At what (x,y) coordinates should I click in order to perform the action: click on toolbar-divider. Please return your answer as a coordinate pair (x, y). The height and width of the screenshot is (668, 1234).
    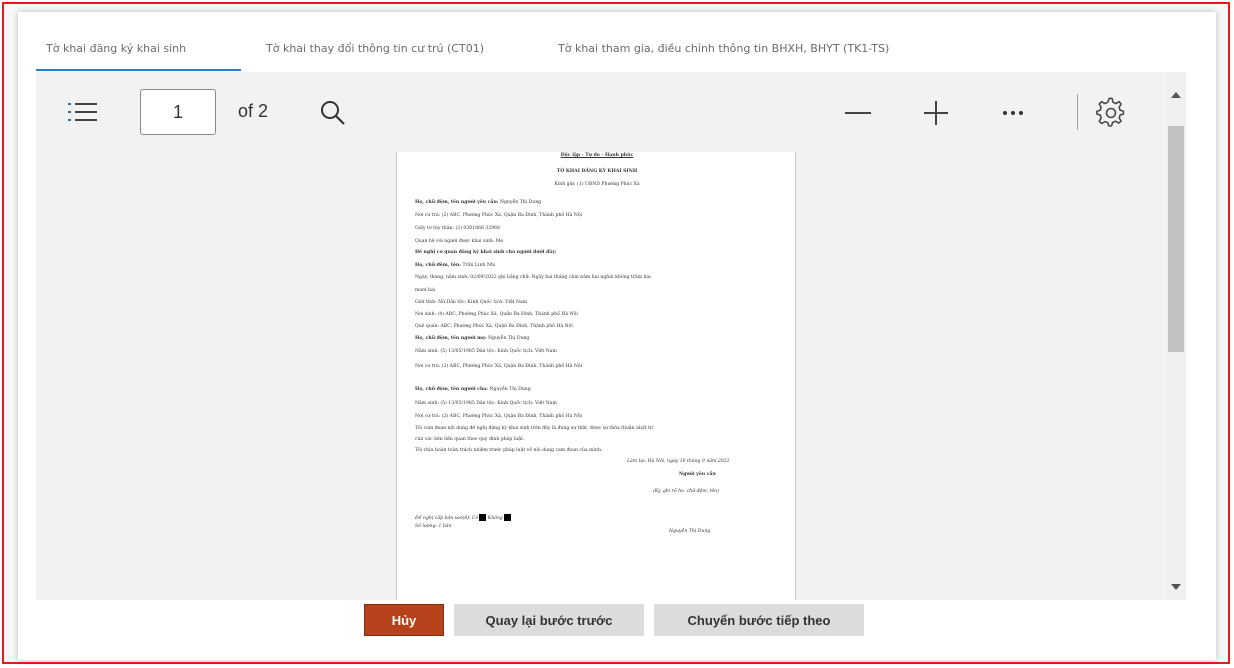
    Looking at the image, I should click on (1077, 112).